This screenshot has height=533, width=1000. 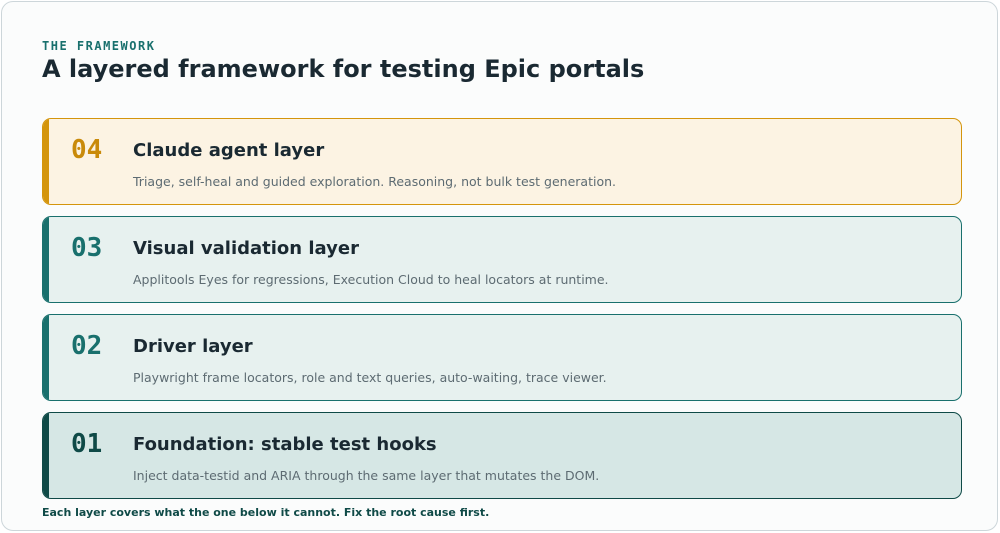 What do you see at coordinates (99, 46) in the screenshot?
I see `section-eyebrow: THE FRAMEWORK` at bounding box center [99, 46].